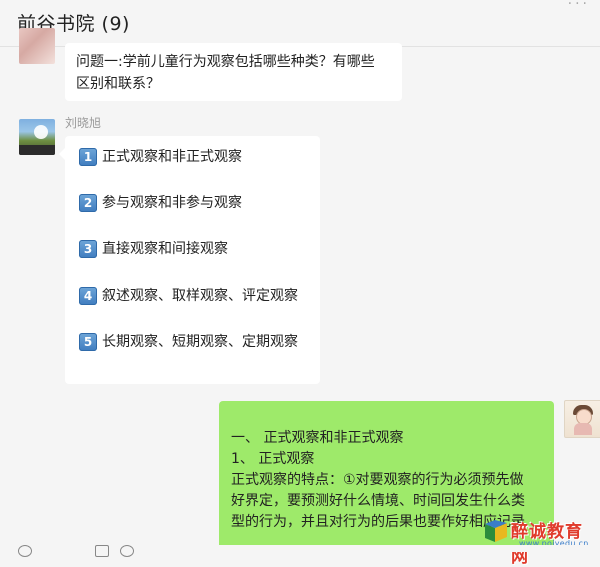 The height and width of the screenshot is (567, 600). What do you see at coordinates (88, 249) in the screenshot?
I see `number-3-icon: 3` at bounding box center [88, 249].